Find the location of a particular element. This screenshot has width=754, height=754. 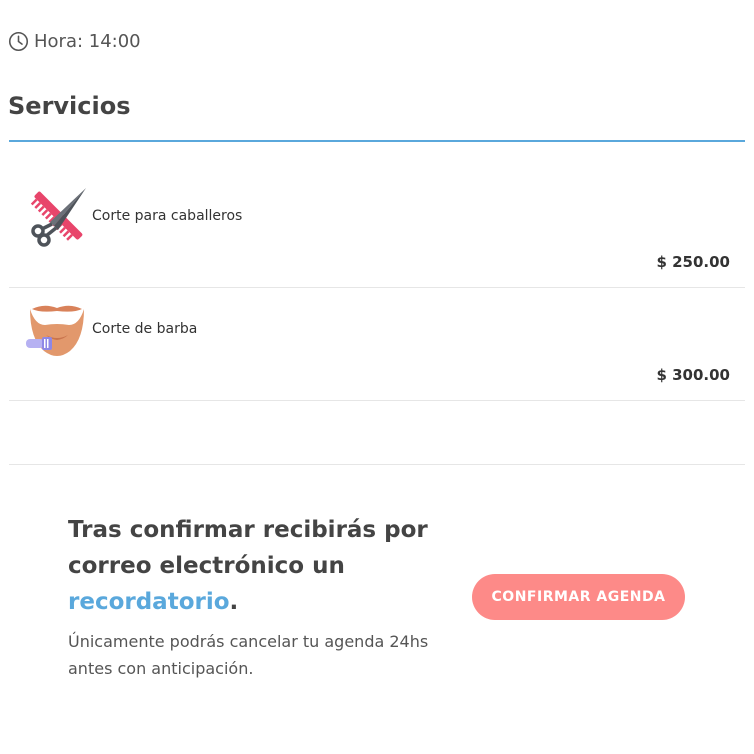

comb-scissors-icon is located at coordinates (58, 217).